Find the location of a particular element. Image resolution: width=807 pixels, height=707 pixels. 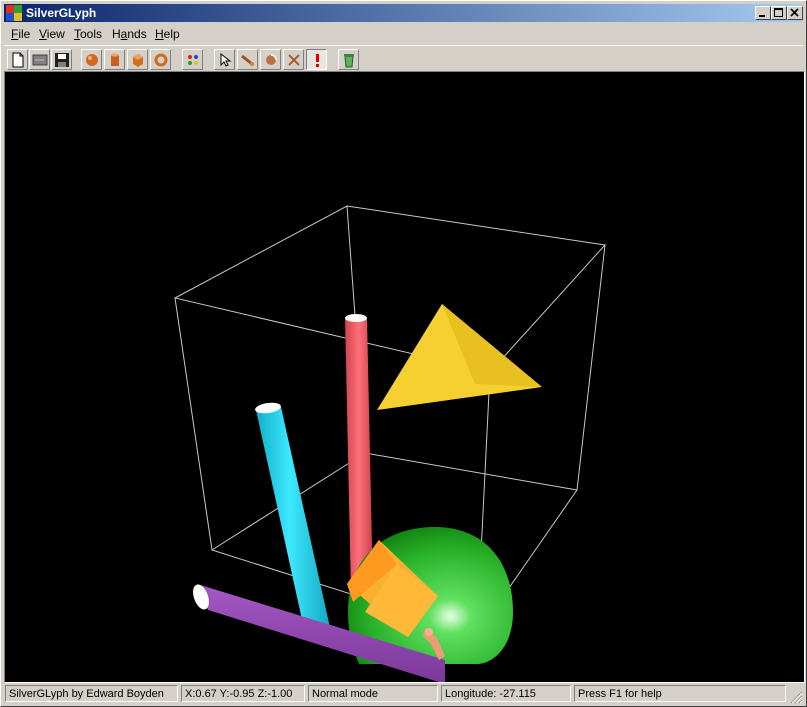

app-logo-icon is located at coordinates (14, 13).